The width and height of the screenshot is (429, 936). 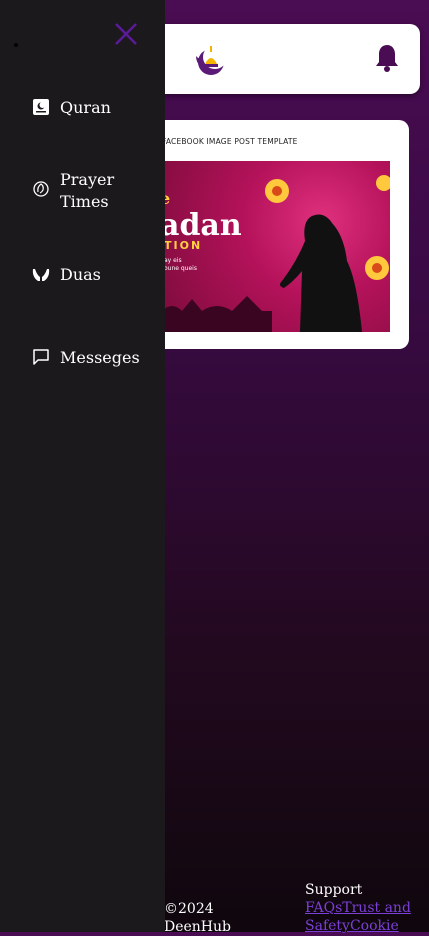 I want to click on drawer-item-label: Quran, so click(x=85, y=107).